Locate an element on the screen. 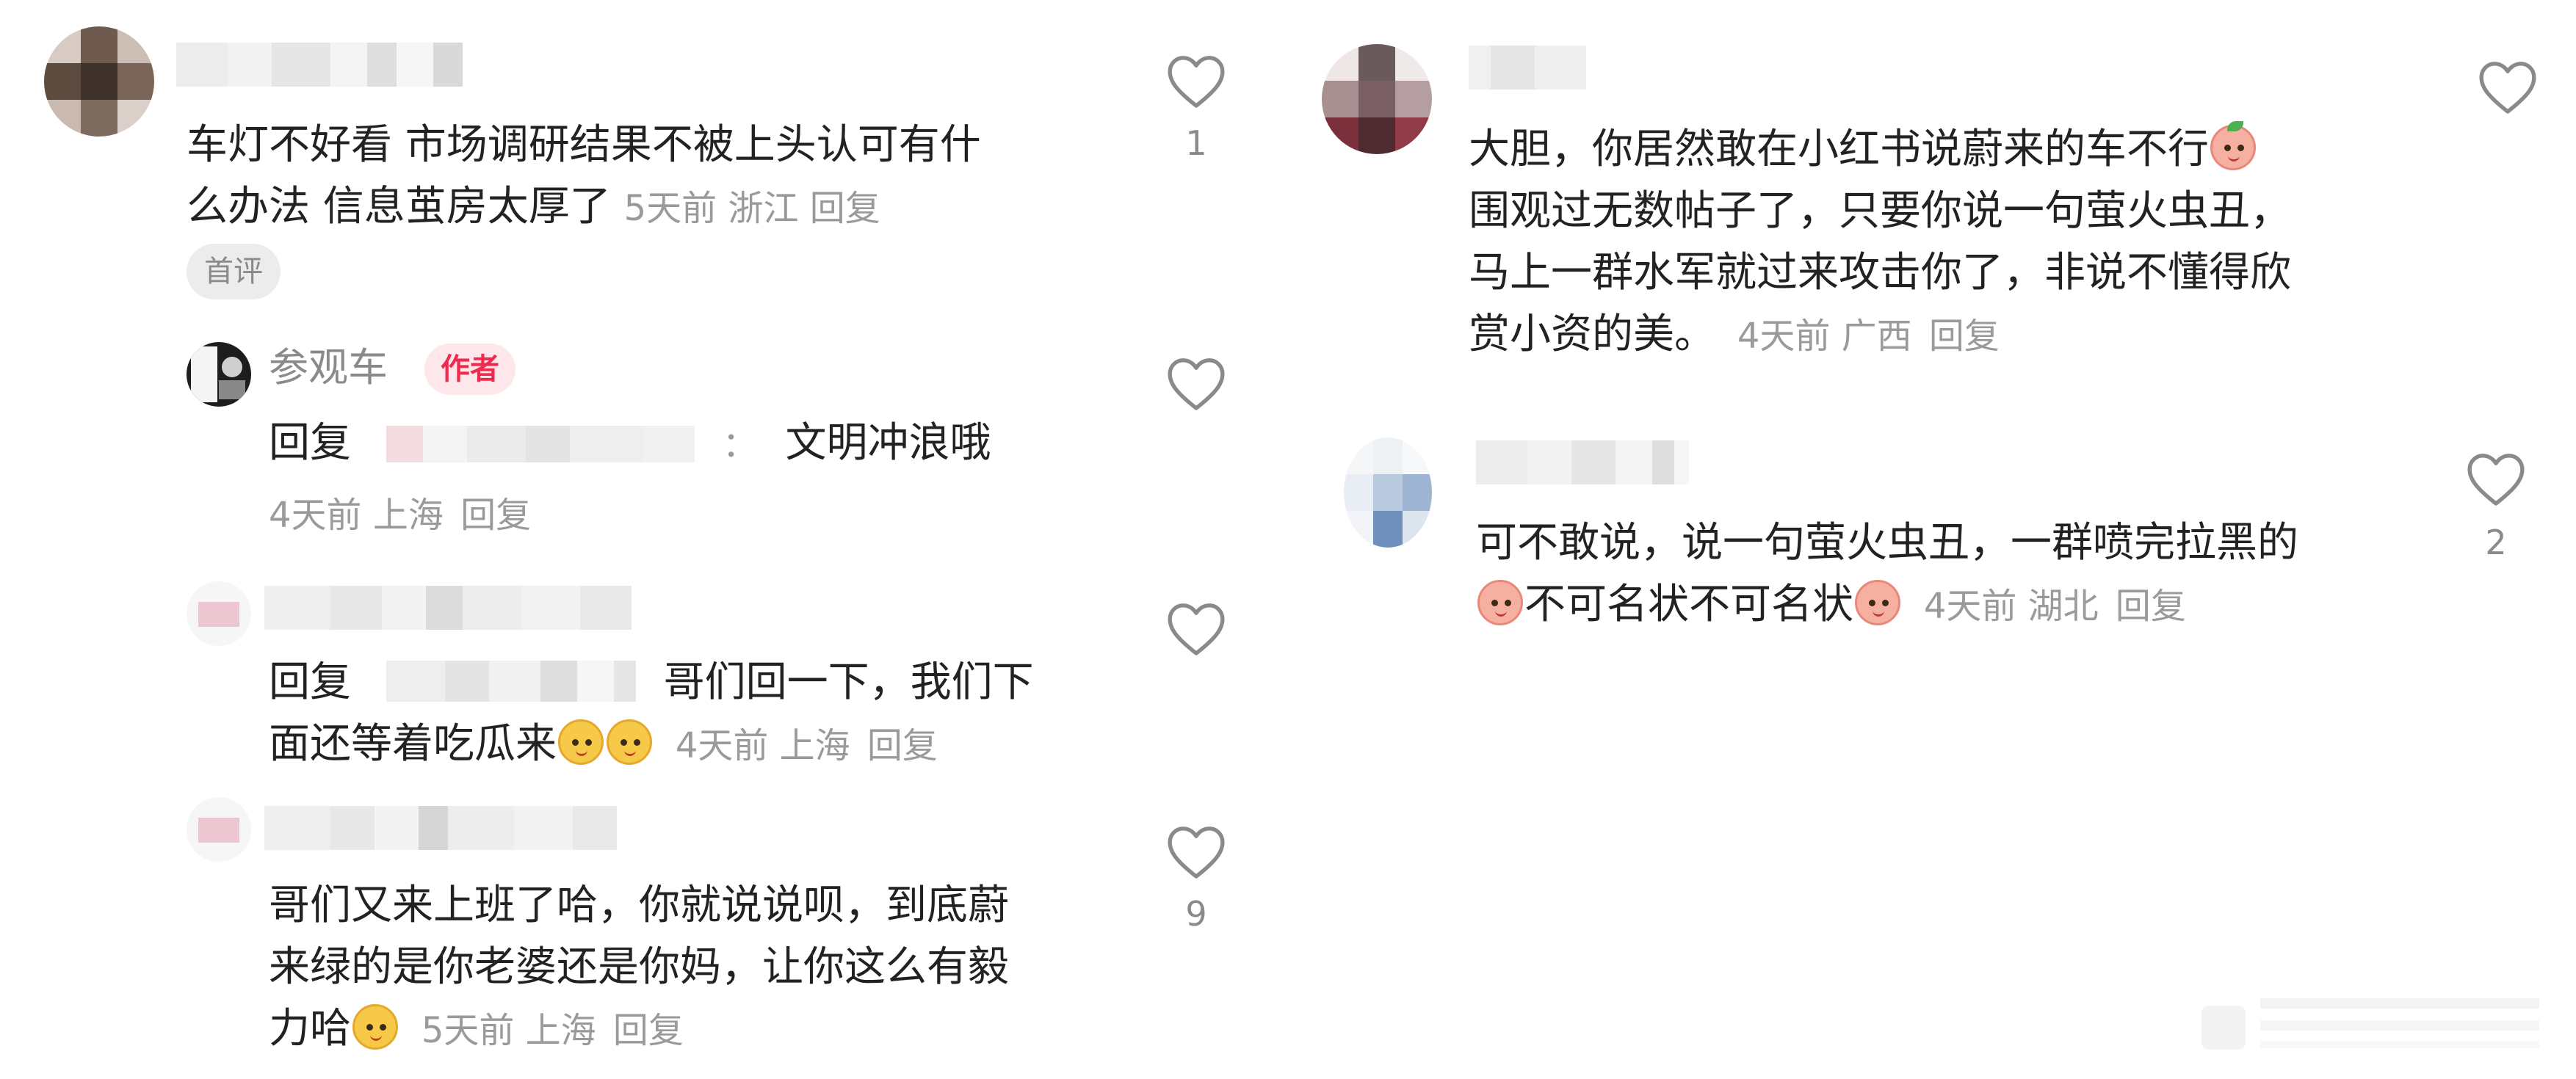 This screenshot has height=1079, width=2576. first-comment-tag: 首评 is located at coordinates (234, 271).